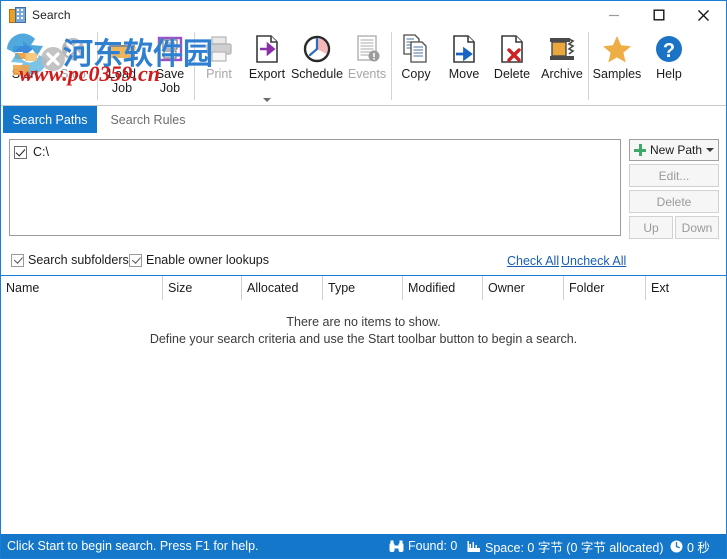  I want to click on export-button: Export, so click(267, 66).